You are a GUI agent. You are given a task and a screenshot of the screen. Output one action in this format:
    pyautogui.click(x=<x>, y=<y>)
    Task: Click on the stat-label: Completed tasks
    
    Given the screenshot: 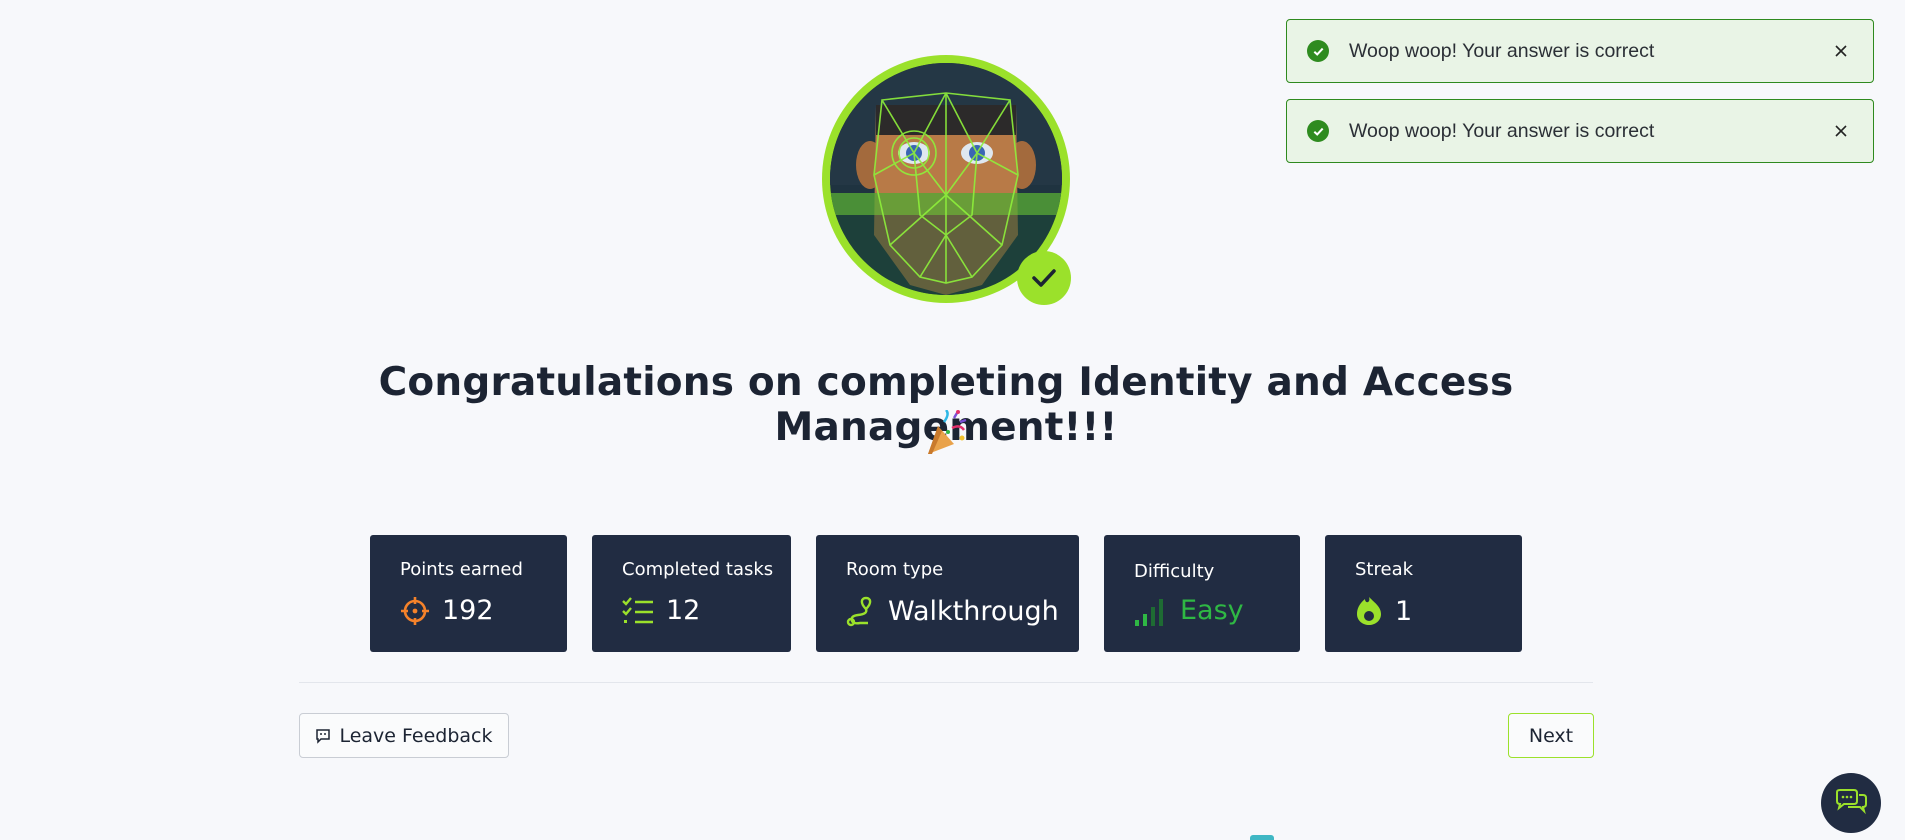 What is the action you would take?
    pyautogui.click(x=698, y=569)
    